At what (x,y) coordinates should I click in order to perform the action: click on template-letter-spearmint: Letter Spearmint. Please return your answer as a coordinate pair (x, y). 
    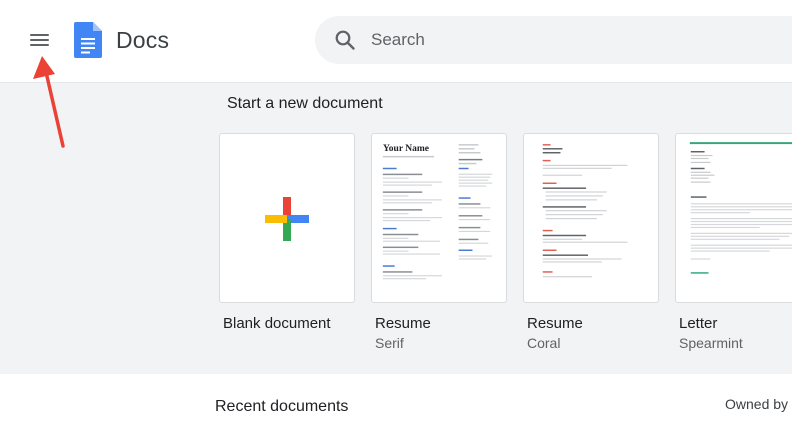
    Looking at the image, I should click on (733, 242).